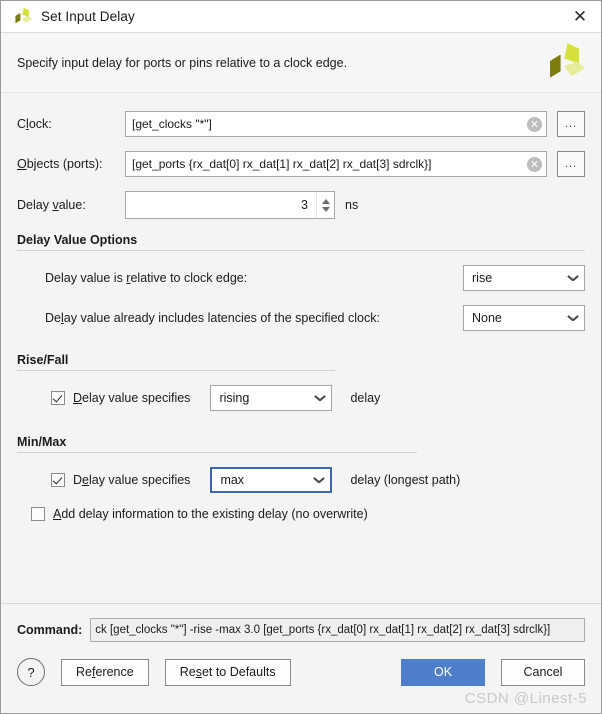 The image size is (602, 714). Describe the element at coordinates (352, 205) in the screenshot. I see `delay-value-unit: ns` at that location.